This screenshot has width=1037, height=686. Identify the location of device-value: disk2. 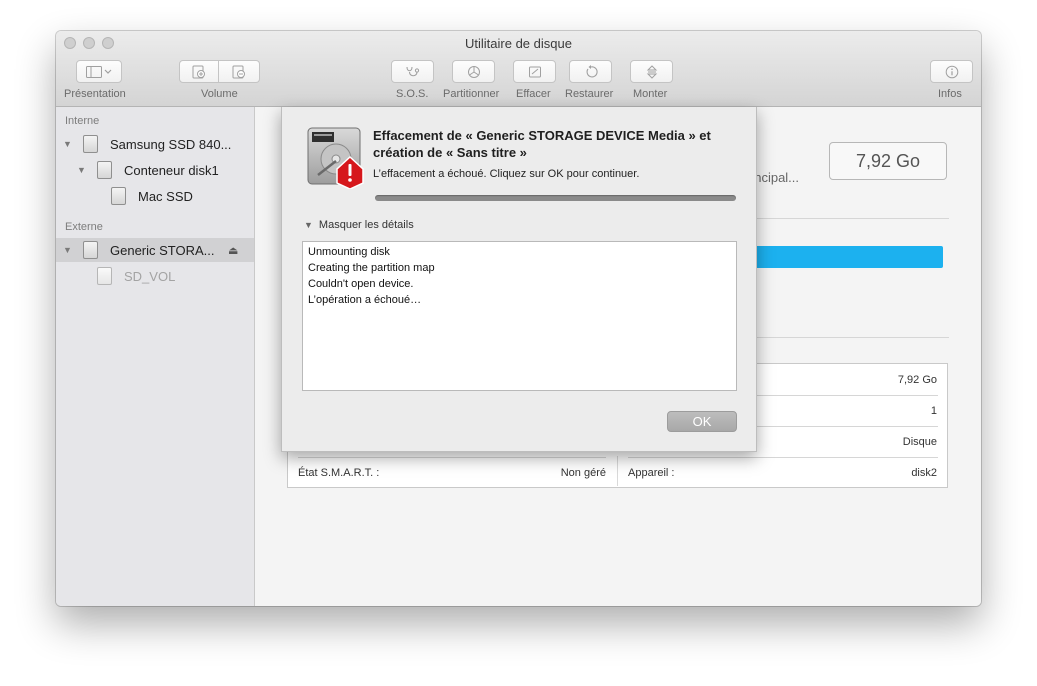
(924, 473).